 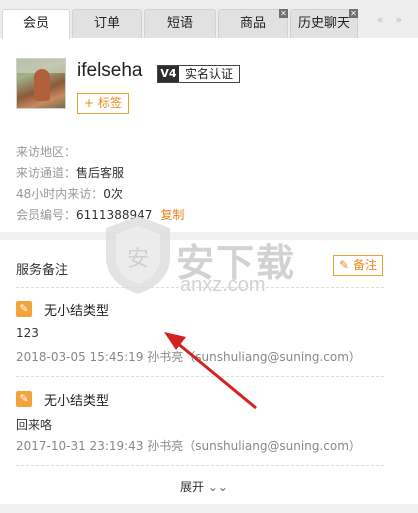 I want to click on avatar, so click(x=41, y=83).